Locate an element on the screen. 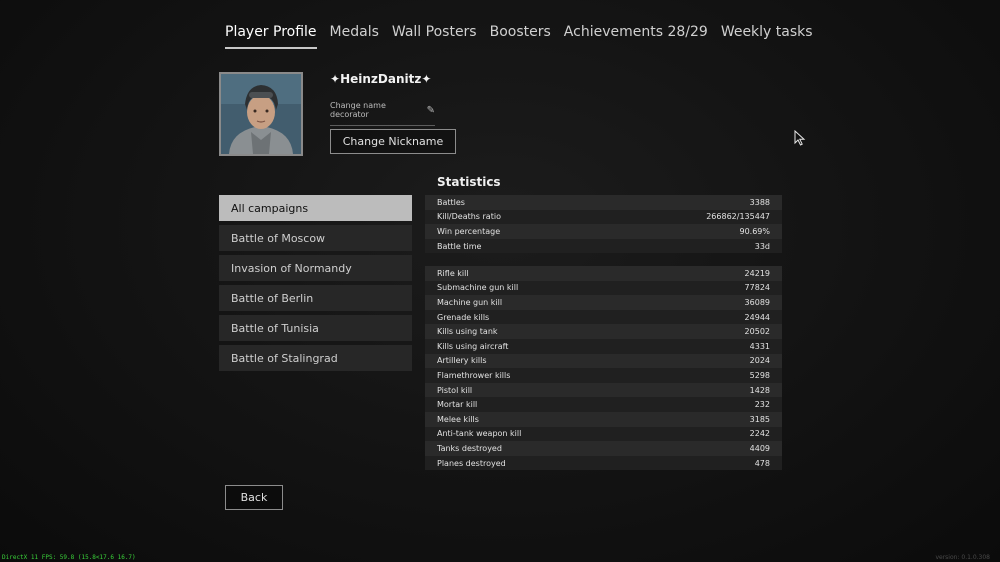 This screenshot has width=1000, height=562. stat-label: Pistol kill is located at coordinates (455, 390).